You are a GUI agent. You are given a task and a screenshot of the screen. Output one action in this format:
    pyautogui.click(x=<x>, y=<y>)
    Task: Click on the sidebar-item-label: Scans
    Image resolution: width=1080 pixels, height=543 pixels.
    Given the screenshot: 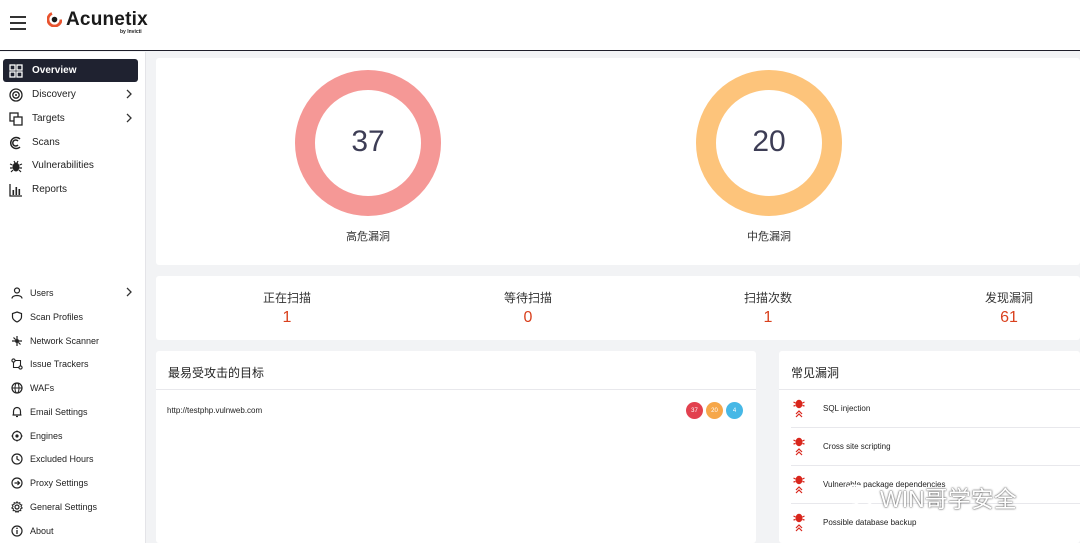 What is the action you would take?
    pyautogui.click(x=46, y=142)
    